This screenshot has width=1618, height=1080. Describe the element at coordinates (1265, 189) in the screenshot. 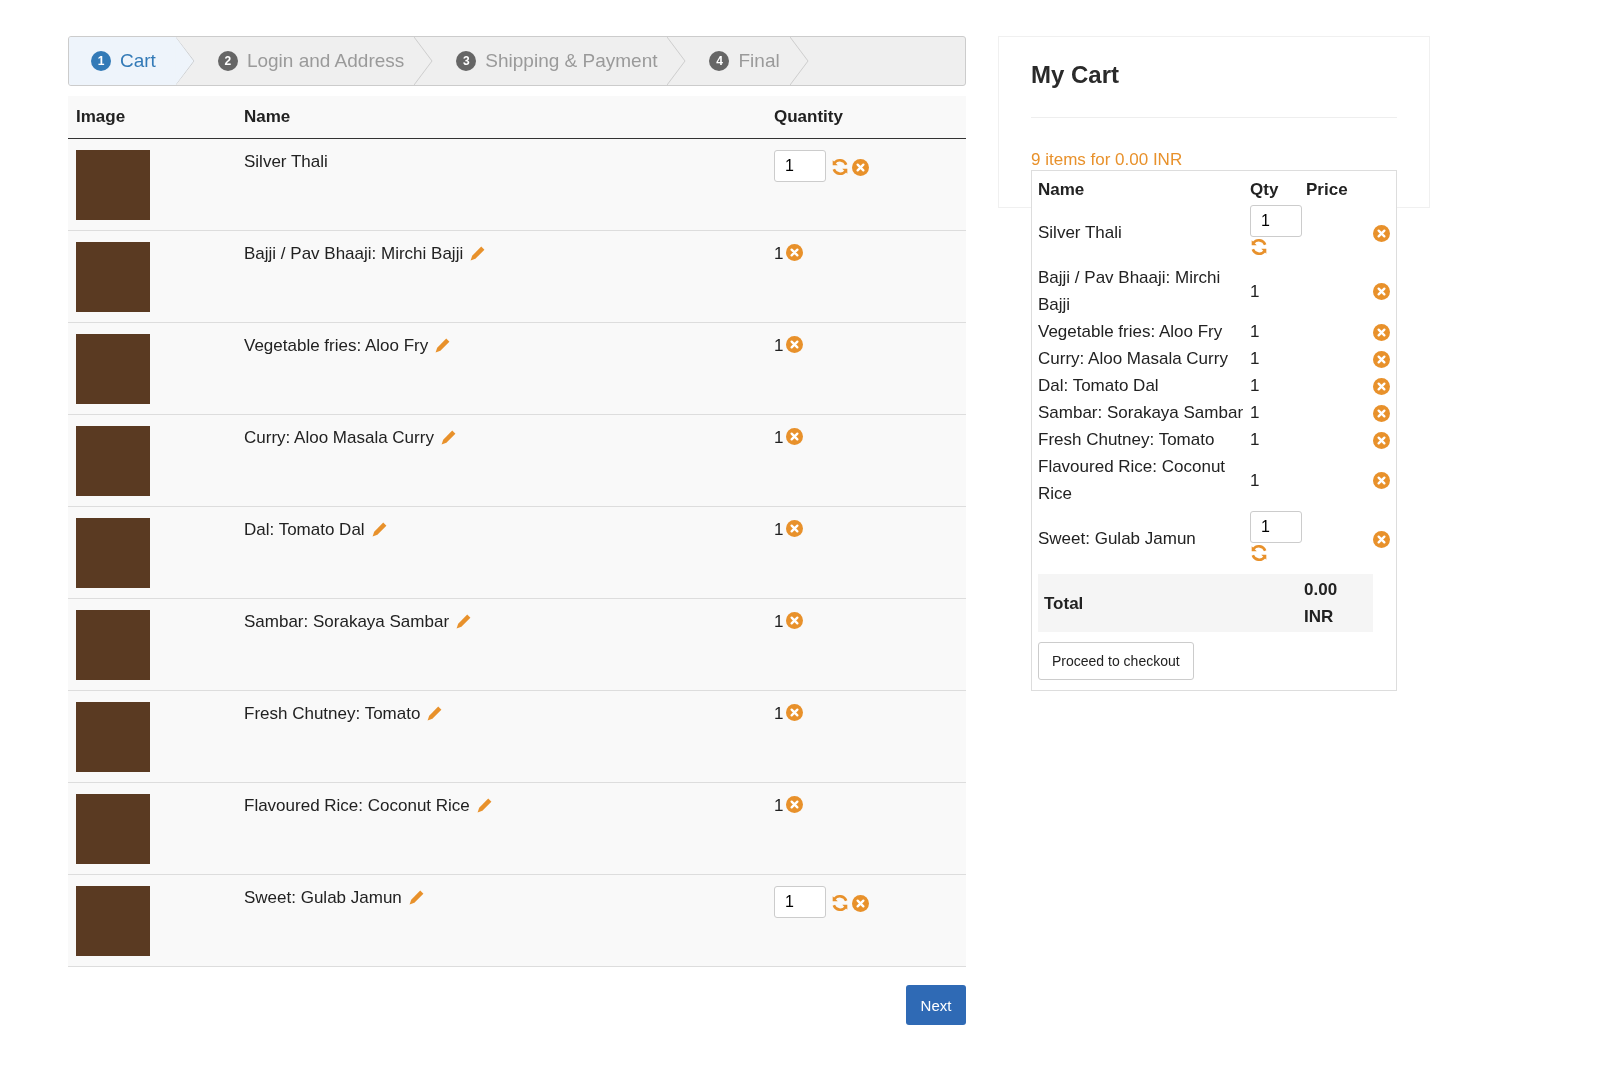

I see `column-header: Qty` at that location.